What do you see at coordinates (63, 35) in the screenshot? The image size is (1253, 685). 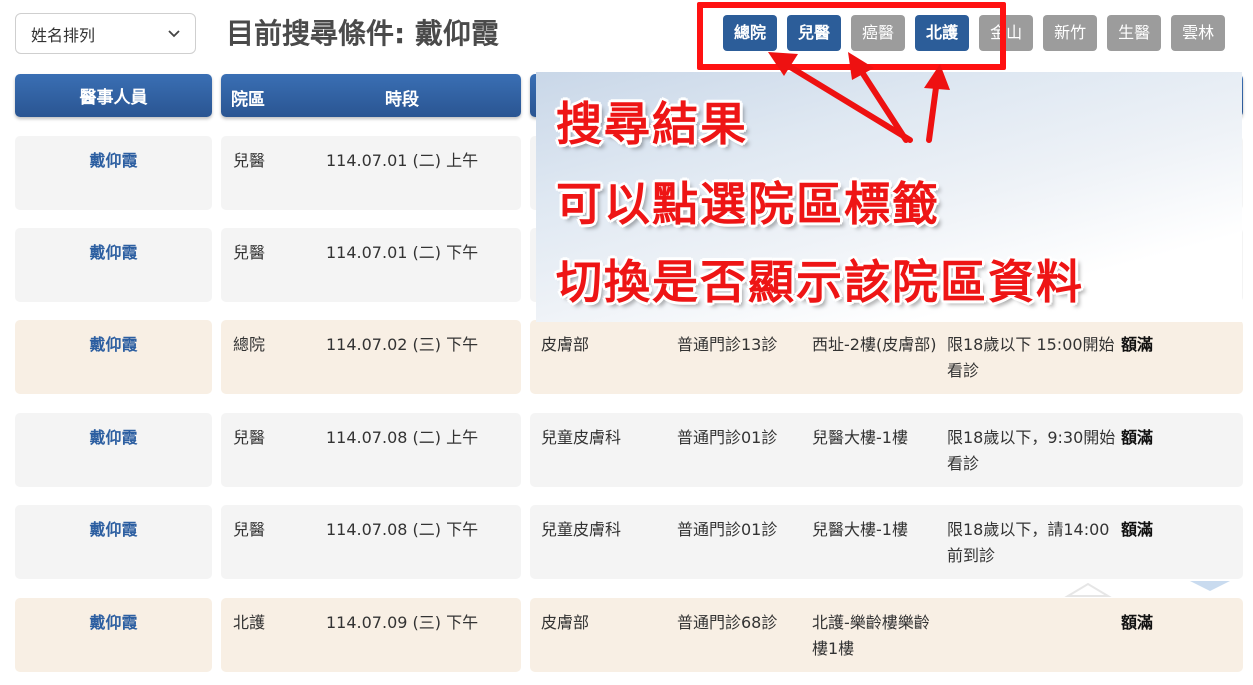 I see `sort-select-label: 姓名排列` at bounding box center [63, 35].